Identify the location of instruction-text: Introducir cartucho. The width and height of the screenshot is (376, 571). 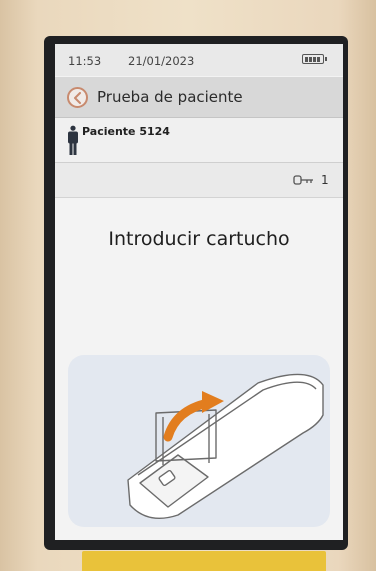
(199, 239).